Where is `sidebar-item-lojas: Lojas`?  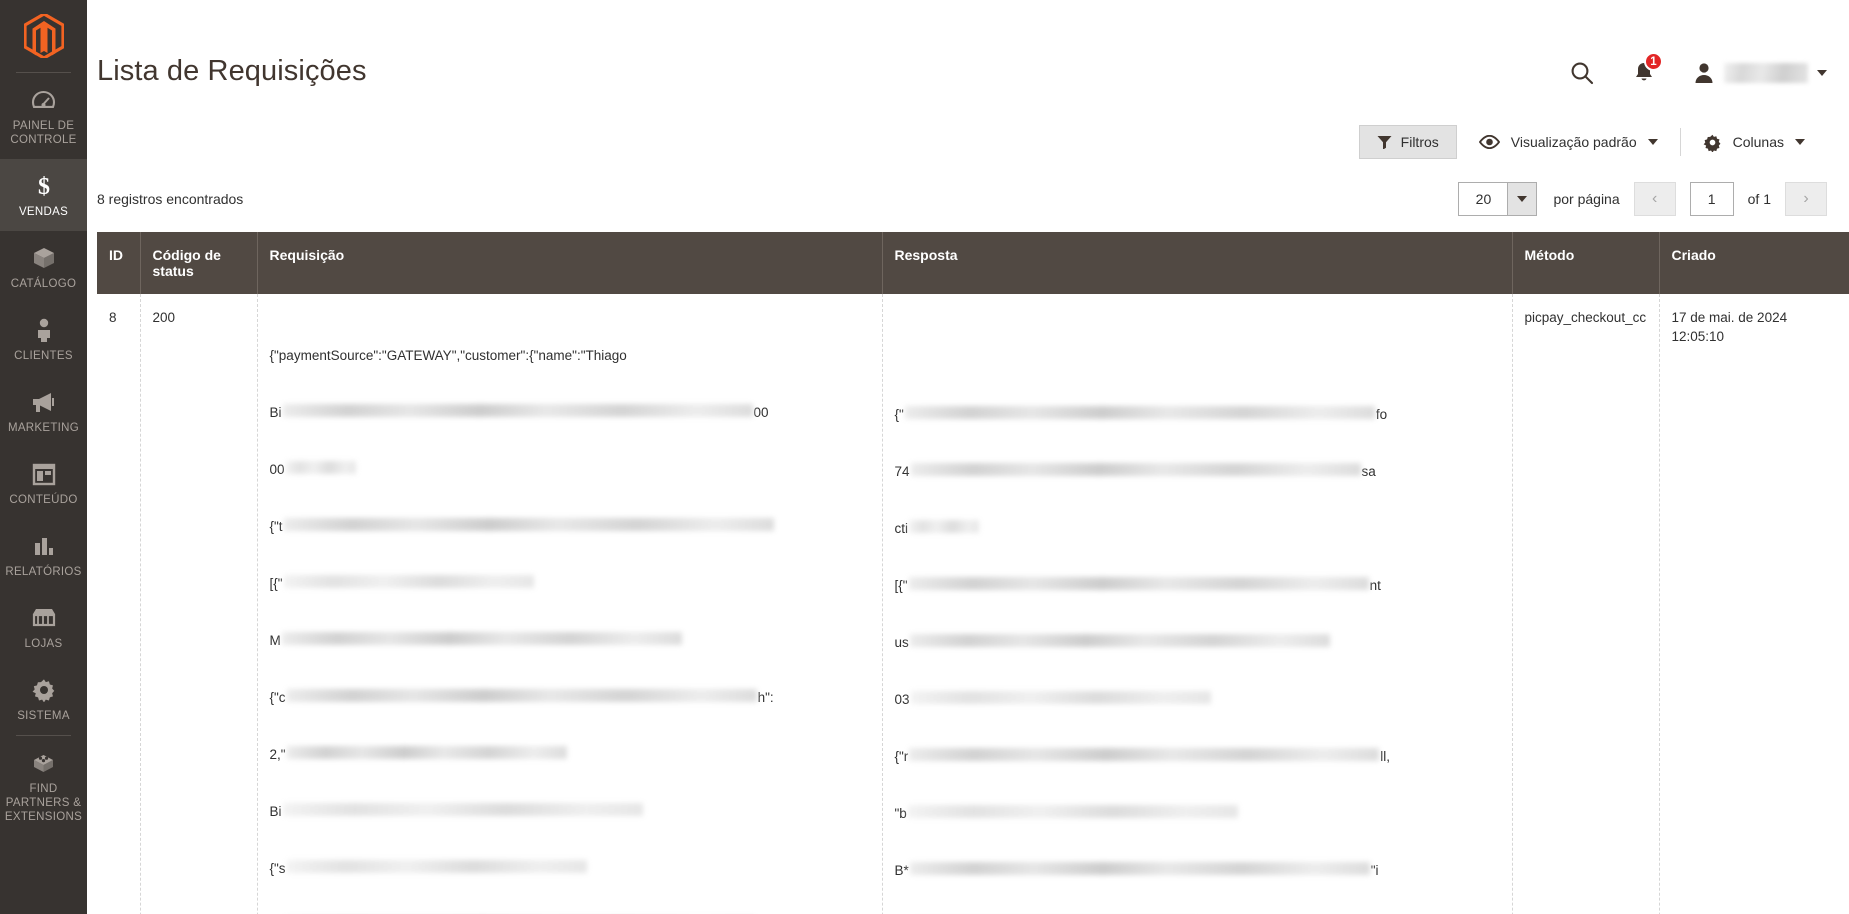 sidebar-item-lojas: Lojas is located at coordinates (43, 627).